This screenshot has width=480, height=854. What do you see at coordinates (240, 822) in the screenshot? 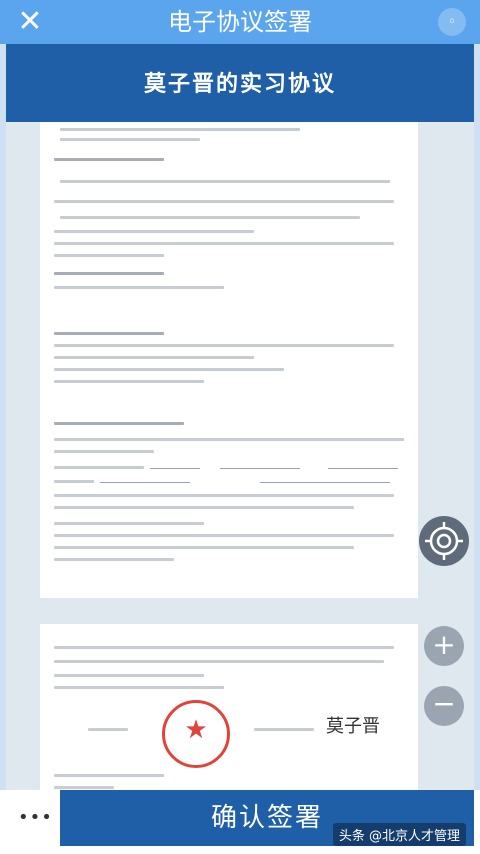
I see `bottom-bar: ••• 确认签署 头条 @北京人才管理` at bounding box center [240, 822].